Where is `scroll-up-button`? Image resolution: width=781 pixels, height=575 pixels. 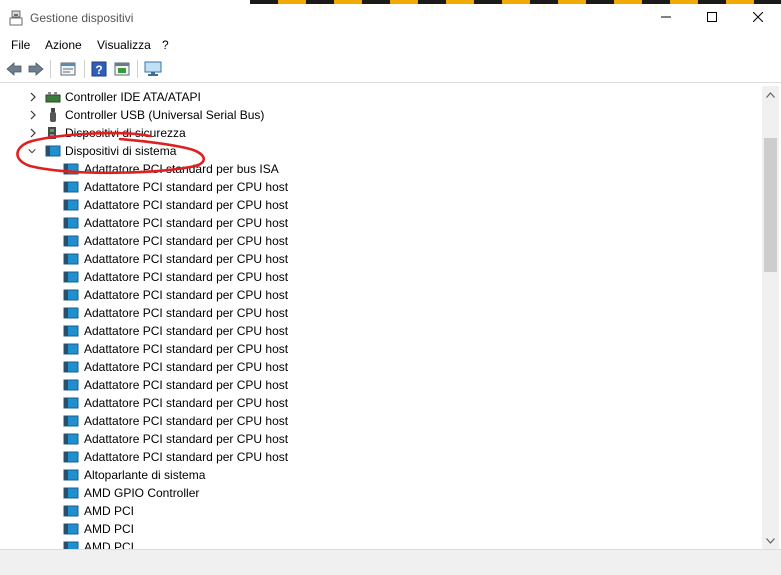 scroll-up-button is located at coordinates (770, 94).